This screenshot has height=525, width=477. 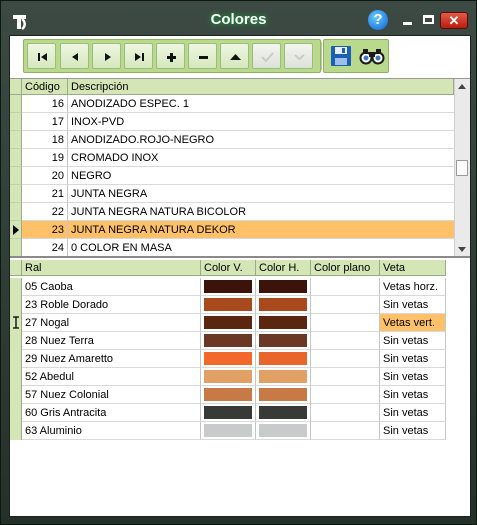 What do you see at coordinates (283, 268) in the screenshot?
I see `column-header-color-h: Color H.` at bounding box center [283, 268].